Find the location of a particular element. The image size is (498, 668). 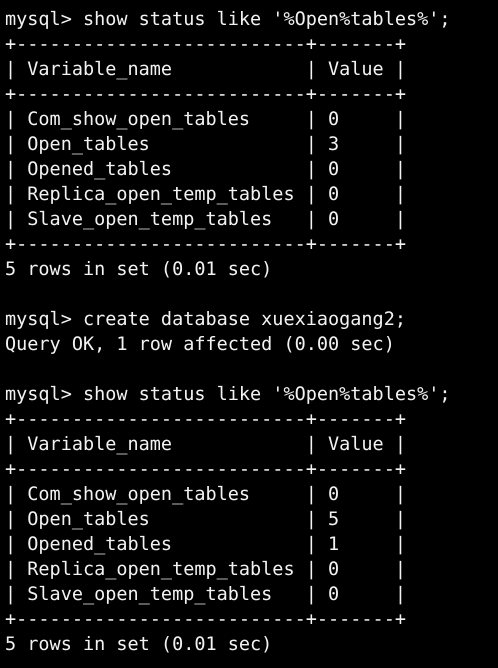

terminal-line: mysql> create database xuexiaogang2; is located at coordinates (205, 320).